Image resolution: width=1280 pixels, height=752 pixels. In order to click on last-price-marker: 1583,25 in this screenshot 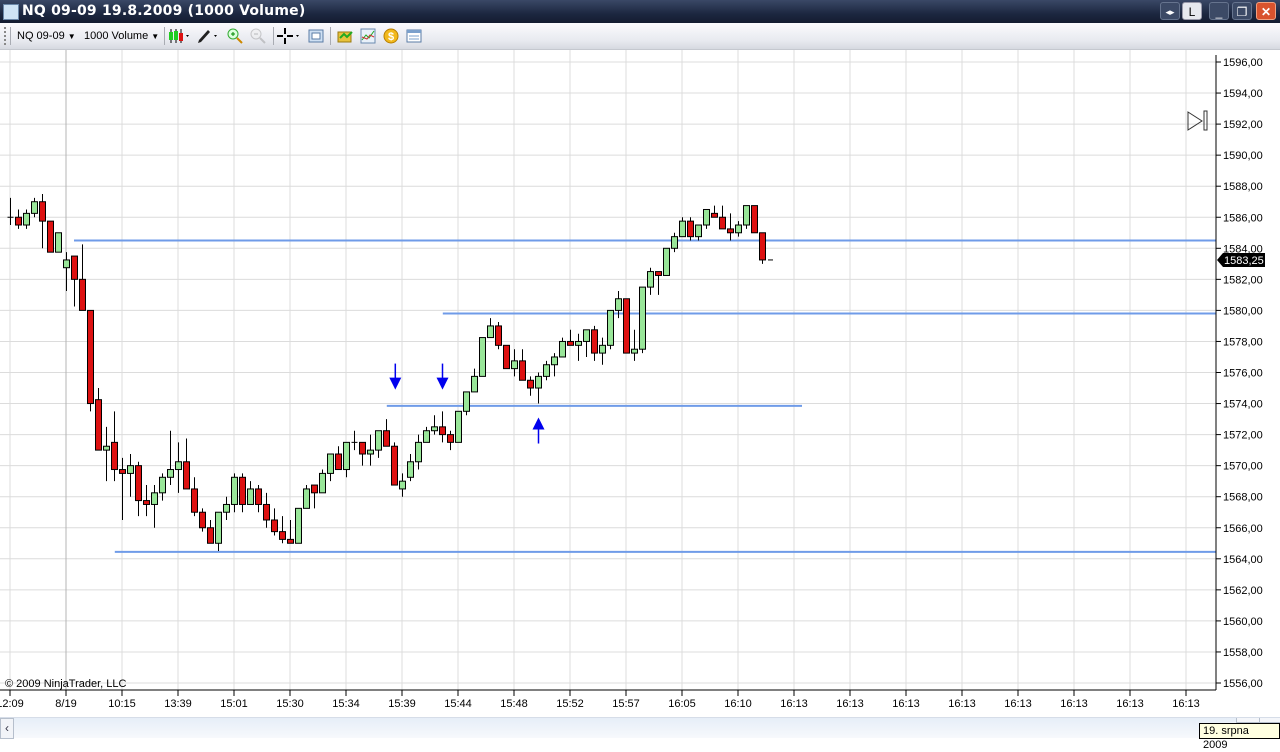, I will do `click(1241, 259)`.